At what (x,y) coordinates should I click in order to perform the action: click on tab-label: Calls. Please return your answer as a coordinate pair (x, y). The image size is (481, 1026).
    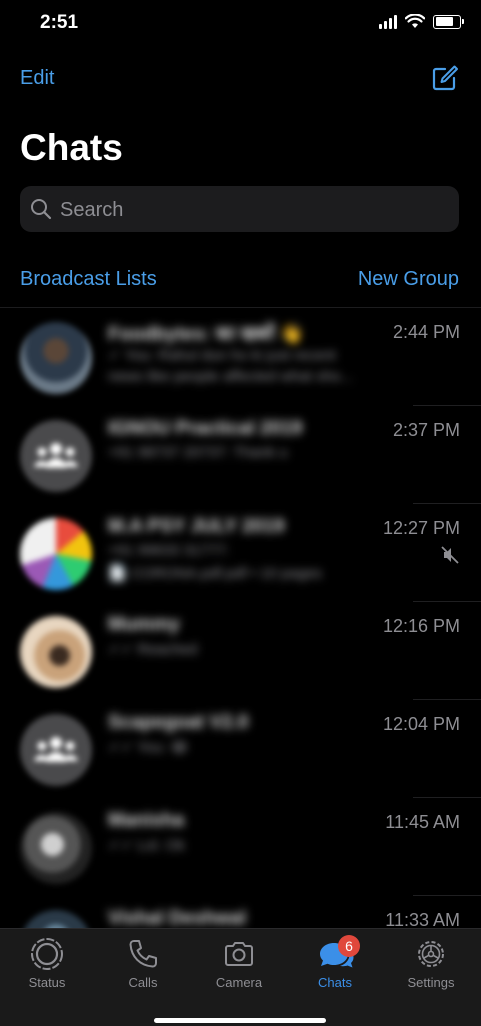
    Looking at the image, I should click on (143, 982).